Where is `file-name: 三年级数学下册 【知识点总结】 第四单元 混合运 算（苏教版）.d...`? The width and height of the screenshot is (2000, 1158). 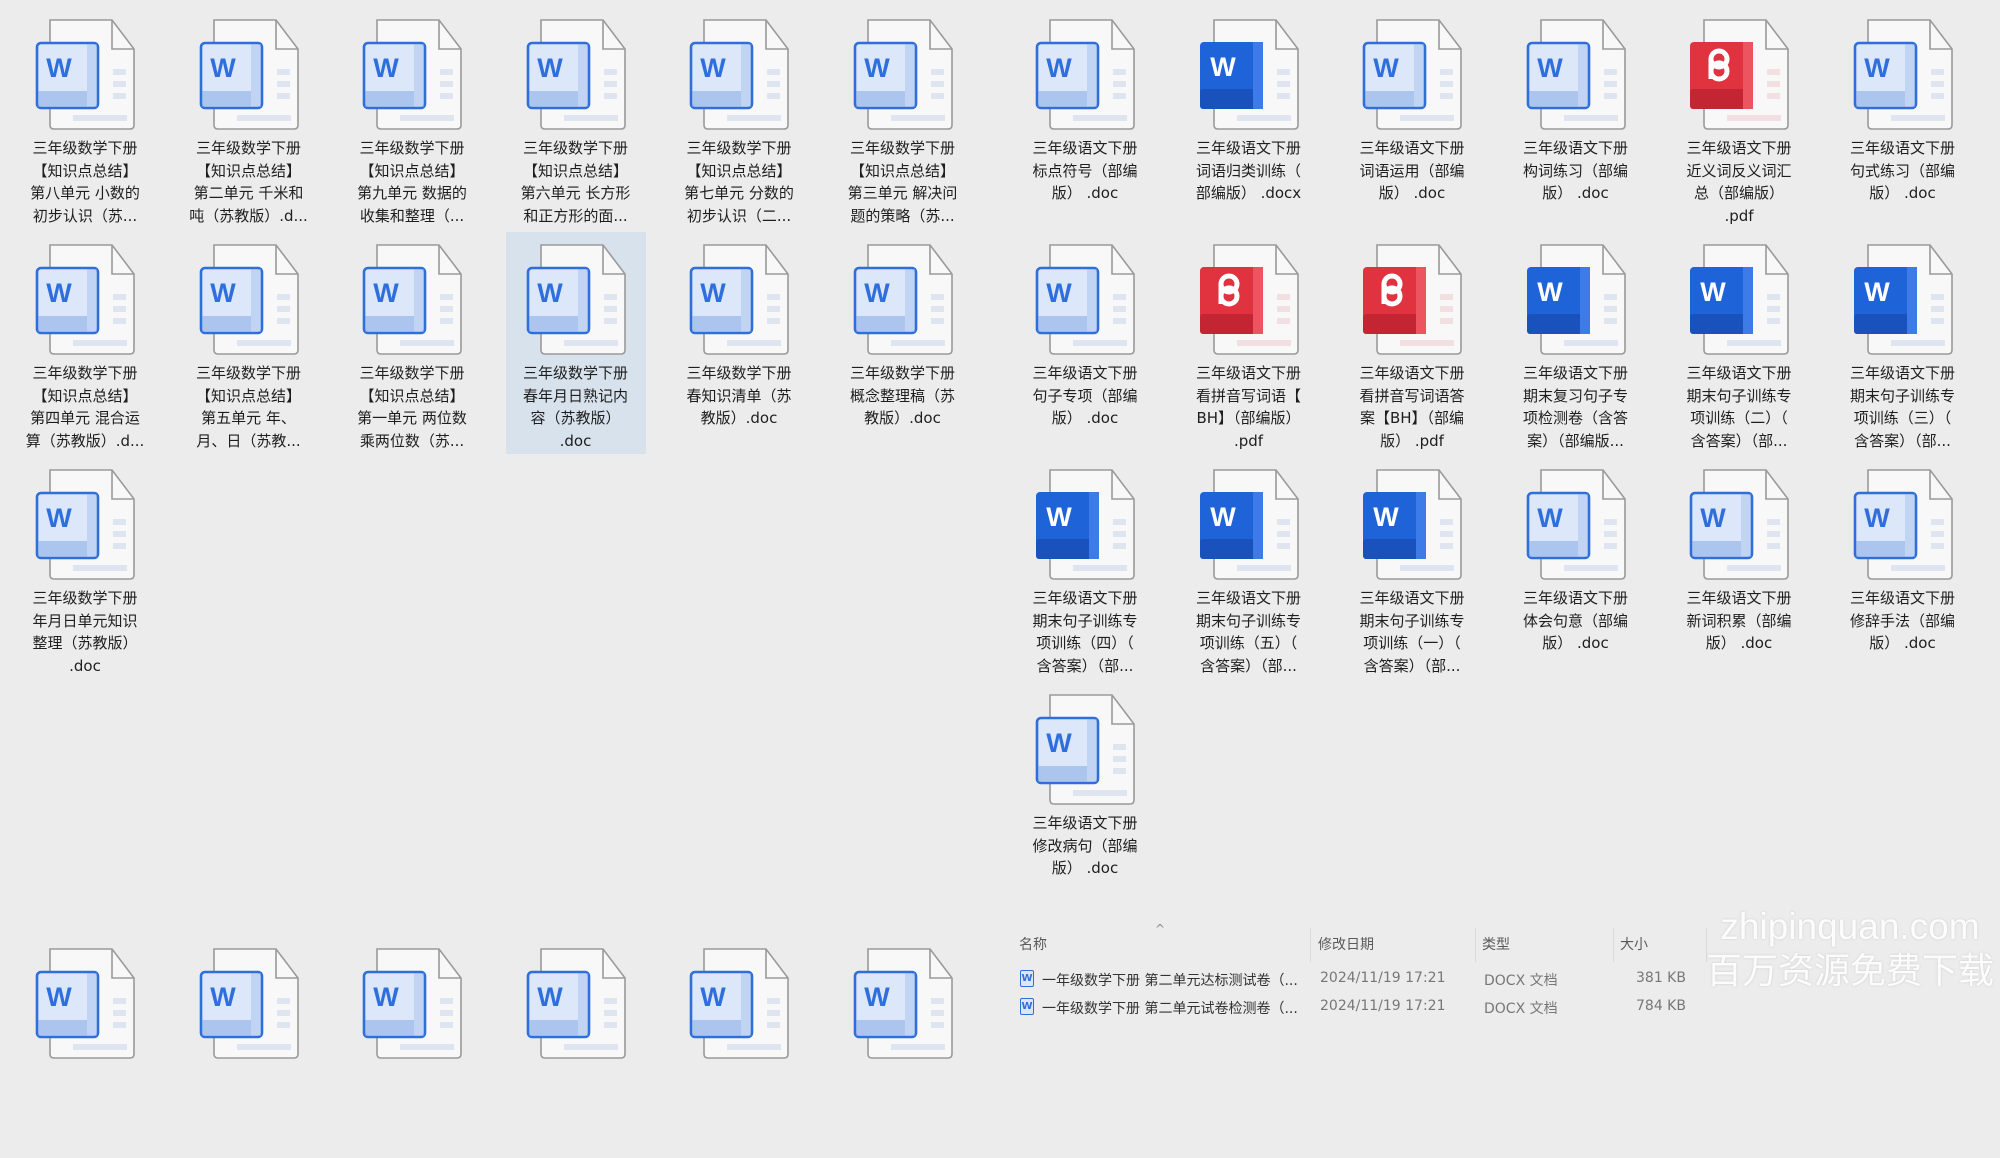
file-name: 三年级数学下册 【知识点总结】 第四单元 混合运 算（苏教版）.d... is located at coordinates (85, 407).